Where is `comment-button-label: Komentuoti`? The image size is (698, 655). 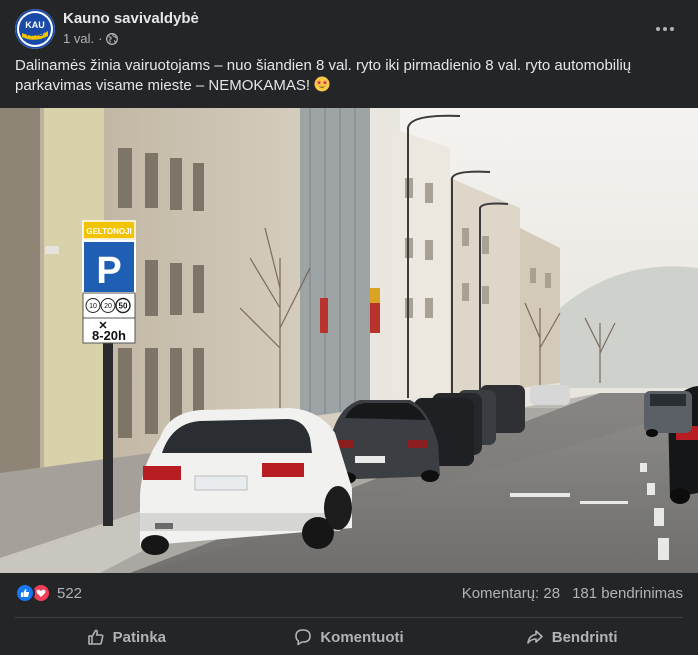
comment-button-label: Komentuoti is located at coordinates (362, 637).